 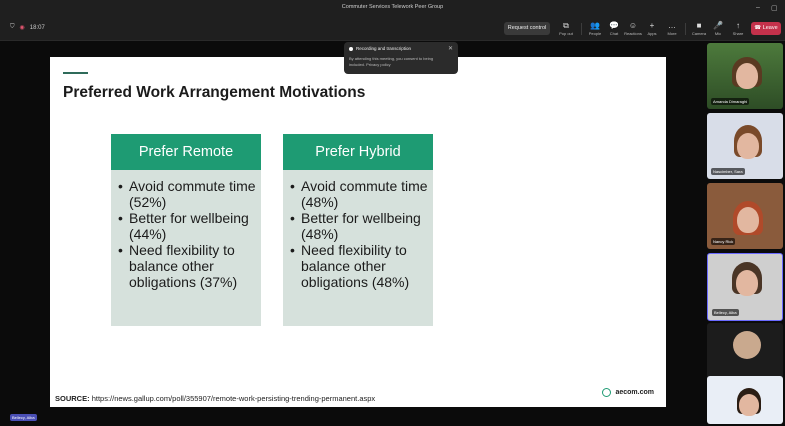 What do you see at coordinates (214, 92) in the screenshot?
I see `slide-title: Preferred Work Arrangement Motivations` at bounding box center [214, 92].